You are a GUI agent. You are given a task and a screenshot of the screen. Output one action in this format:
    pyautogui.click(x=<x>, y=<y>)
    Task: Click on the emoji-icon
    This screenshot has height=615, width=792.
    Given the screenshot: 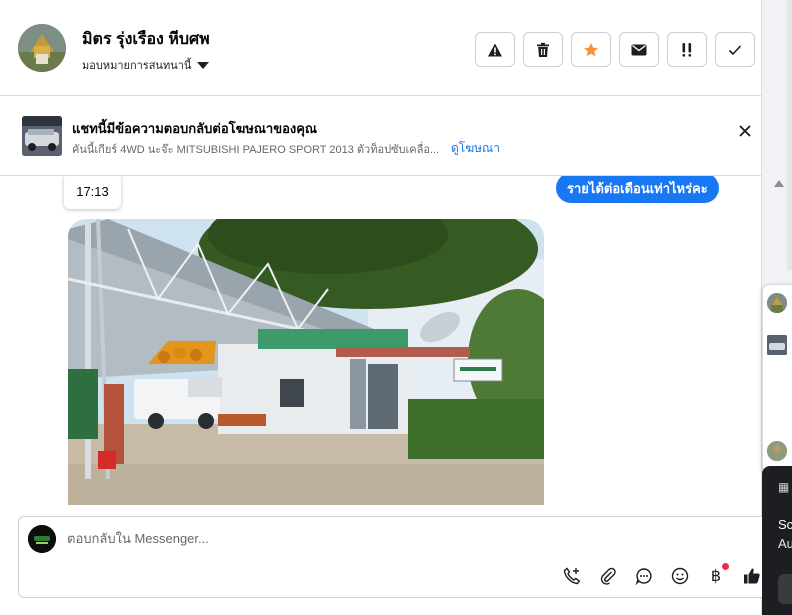 What is the action you would take?
    pyautogui.click(x=680, y=576)
    